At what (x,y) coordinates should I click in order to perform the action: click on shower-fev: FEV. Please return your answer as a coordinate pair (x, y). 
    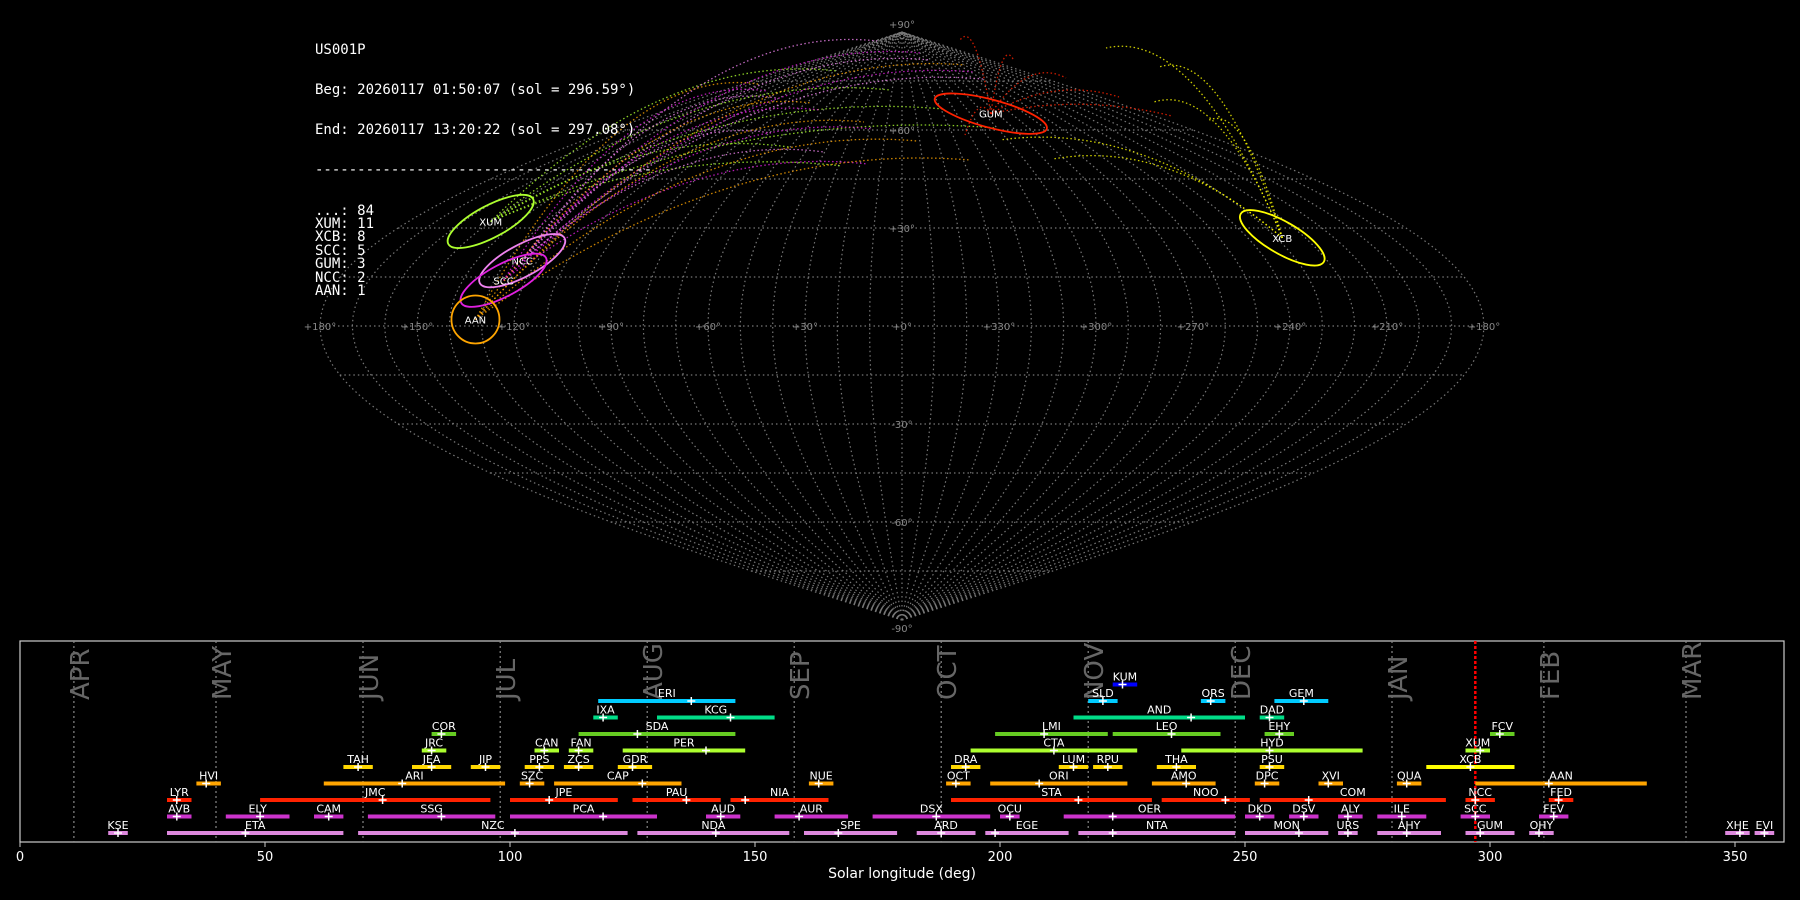
    Looking at the image, I should click on (1554, 812).